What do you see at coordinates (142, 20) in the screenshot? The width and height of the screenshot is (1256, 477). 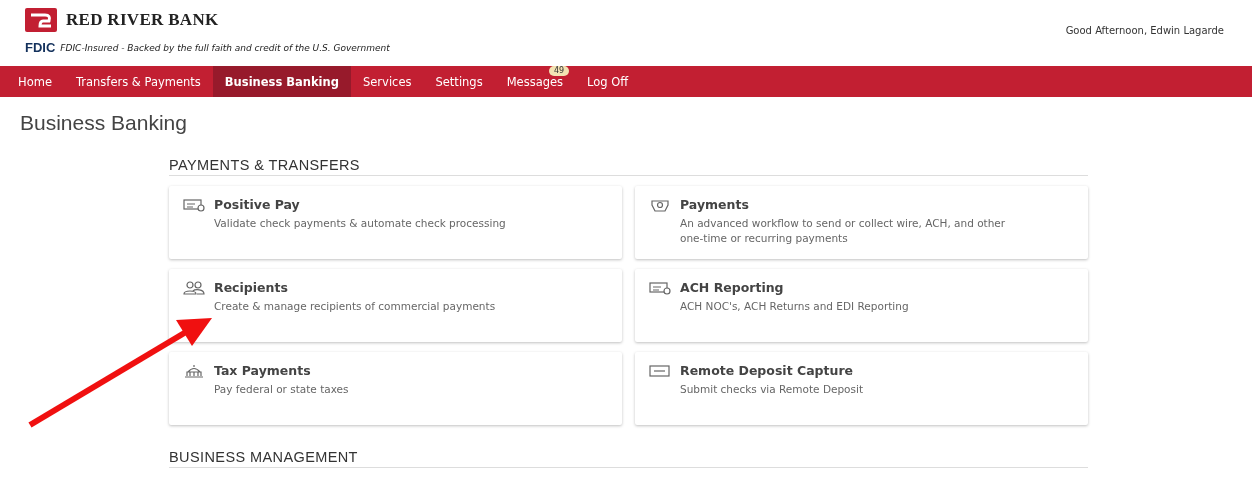 I see `bank-name: RED RIVER BANK` at bounding box center [142, 20].